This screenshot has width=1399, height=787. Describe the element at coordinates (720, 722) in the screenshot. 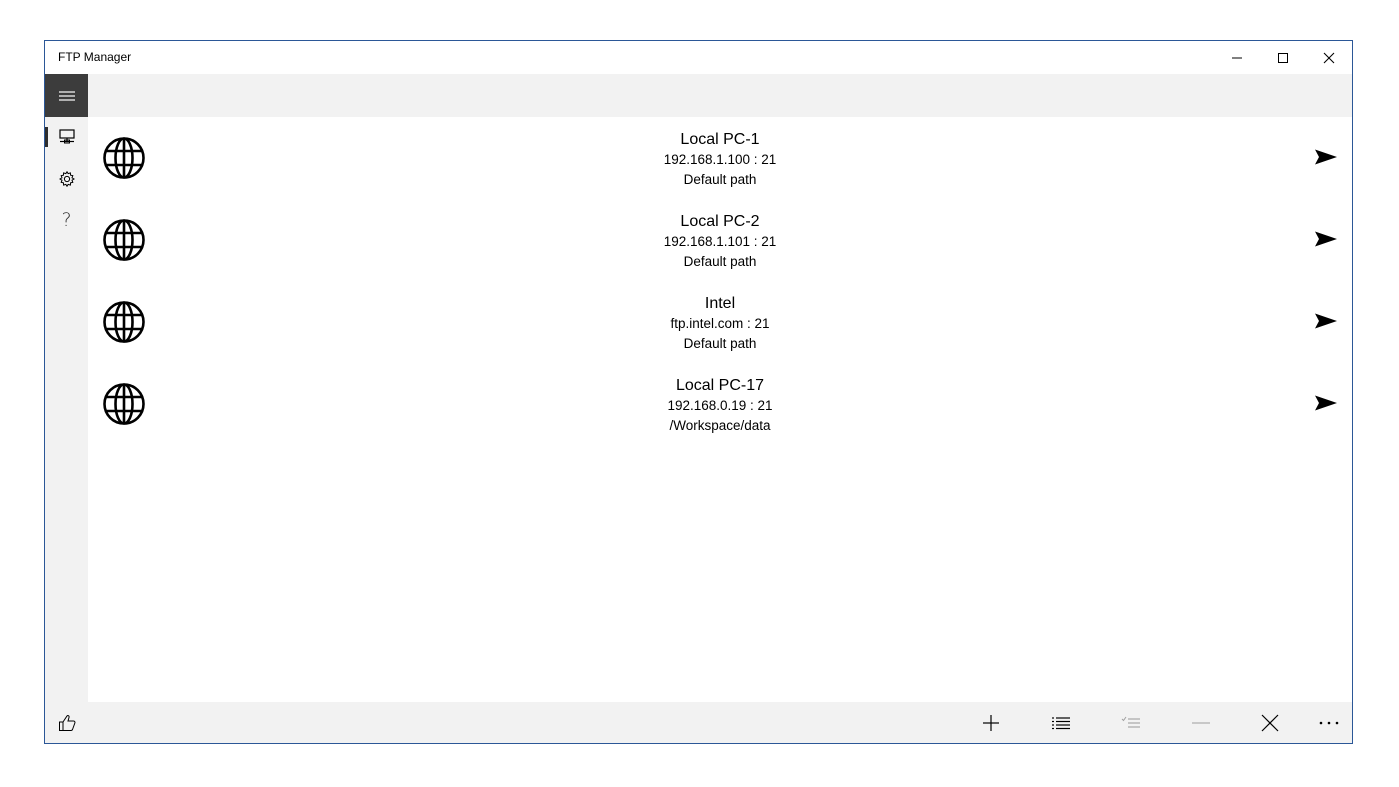

I see `command-bar` at that location.